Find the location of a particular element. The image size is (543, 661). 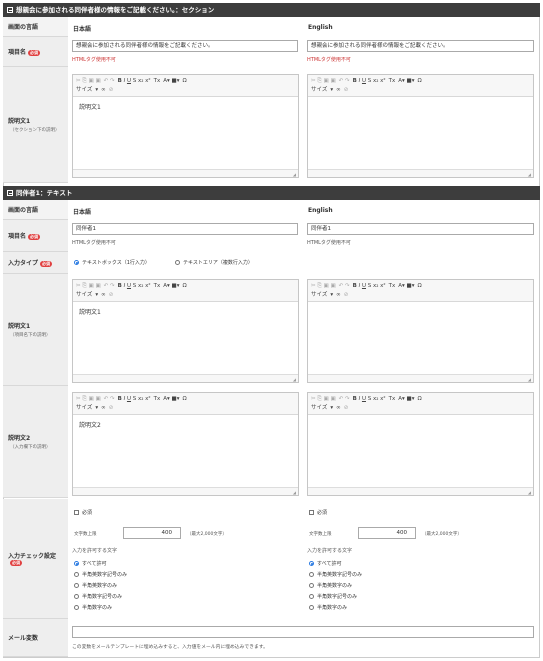

allow-all-ja: すべて許可 is located at coordinates (90, 563).